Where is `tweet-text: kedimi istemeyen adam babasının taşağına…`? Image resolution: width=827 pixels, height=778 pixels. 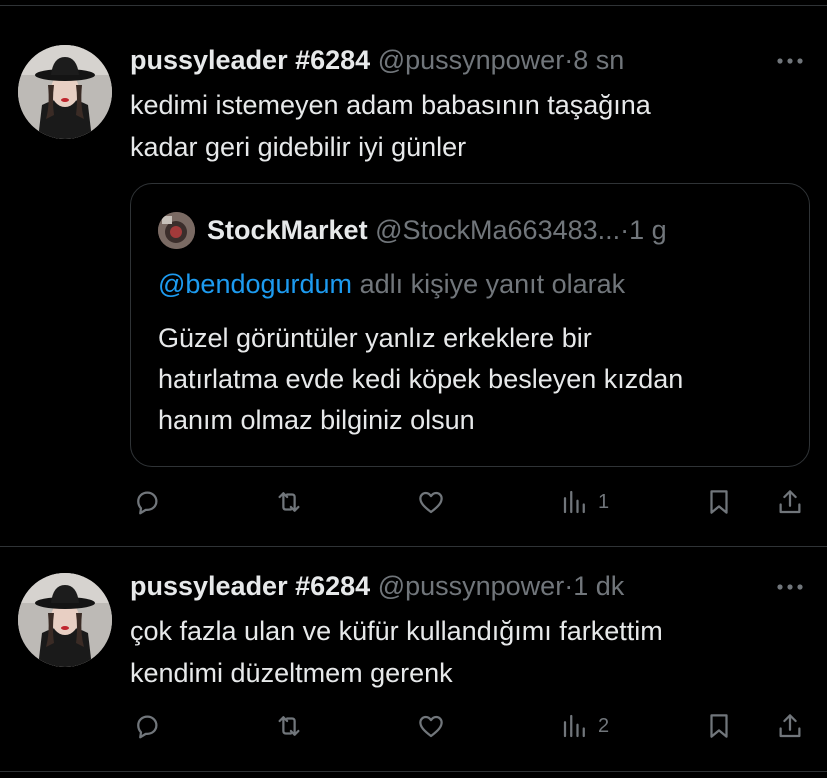 tweet-text: kedimi istemeyen adam babasının taşağına… is located at coordinates (470, 126).